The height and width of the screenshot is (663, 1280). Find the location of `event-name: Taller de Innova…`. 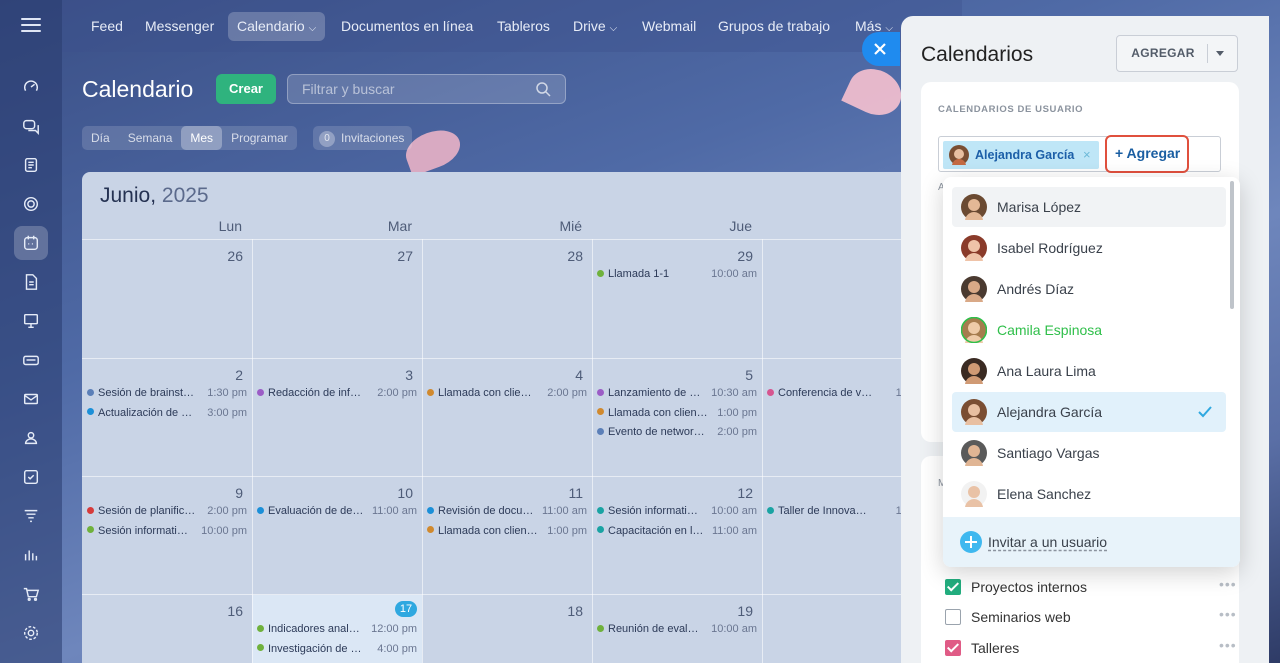

event-name: Taller de Innova… is located at coordinates (822, 511).